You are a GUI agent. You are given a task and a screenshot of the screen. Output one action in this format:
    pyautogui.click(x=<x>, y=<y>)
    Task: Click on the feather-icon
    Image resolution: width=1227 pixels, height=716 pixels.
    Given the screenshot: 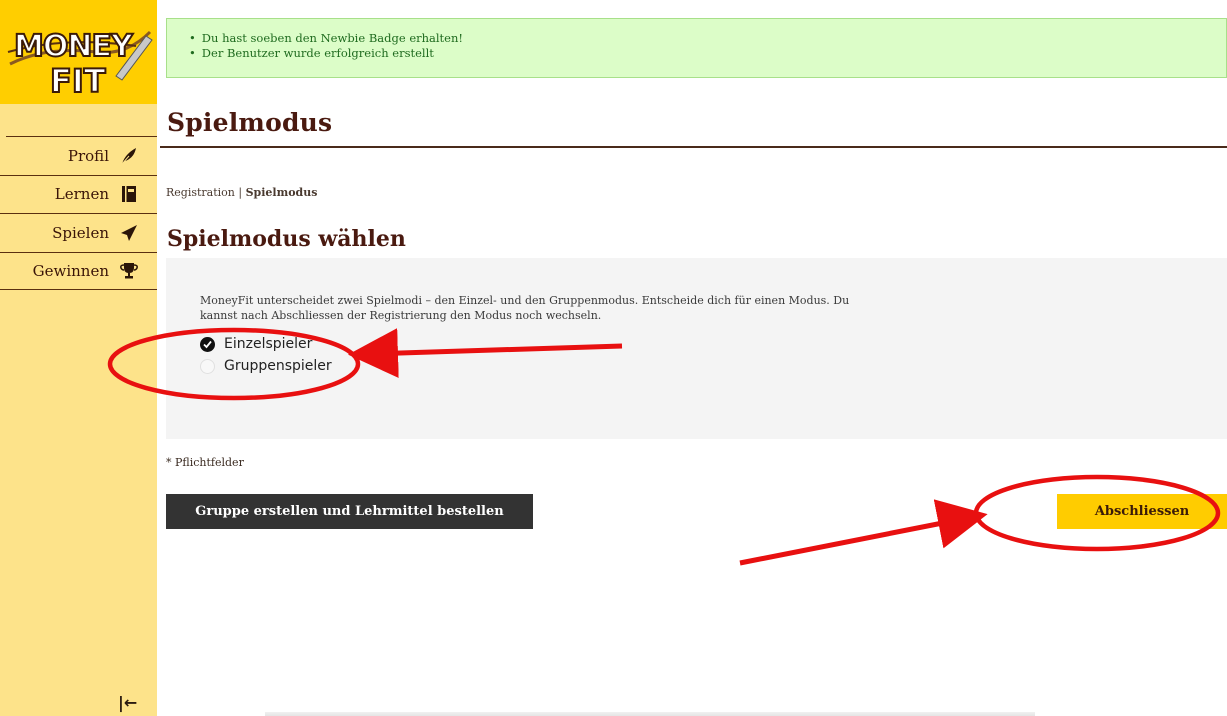 What is the action you would take?
    pyautogui.click(x=128, y=156)
    